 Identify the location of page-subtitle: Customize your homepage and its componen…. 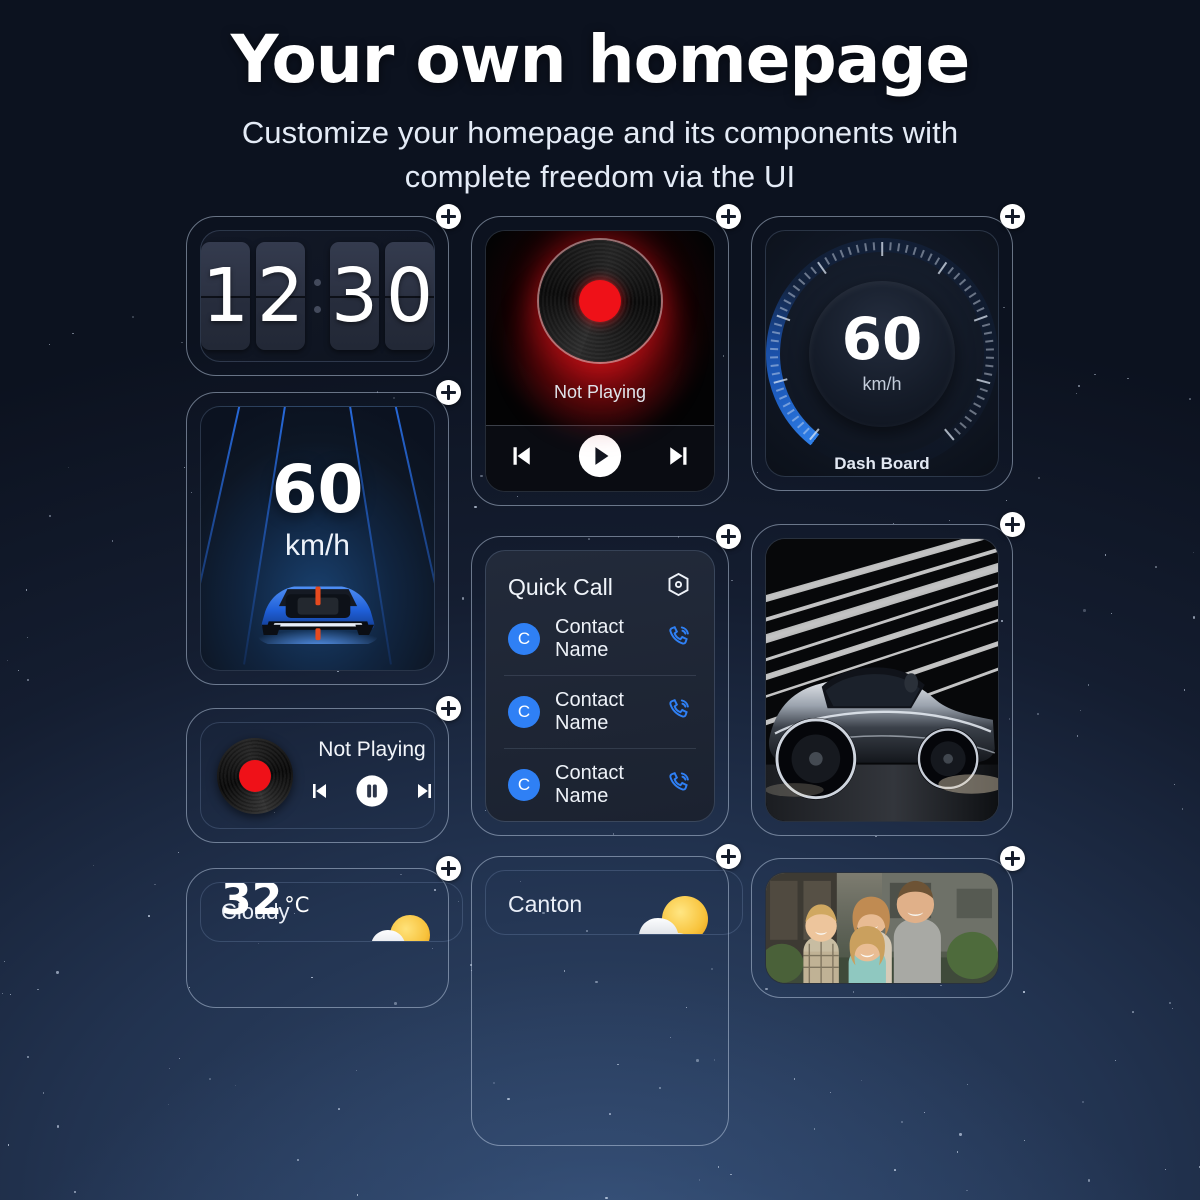
(600, 154).